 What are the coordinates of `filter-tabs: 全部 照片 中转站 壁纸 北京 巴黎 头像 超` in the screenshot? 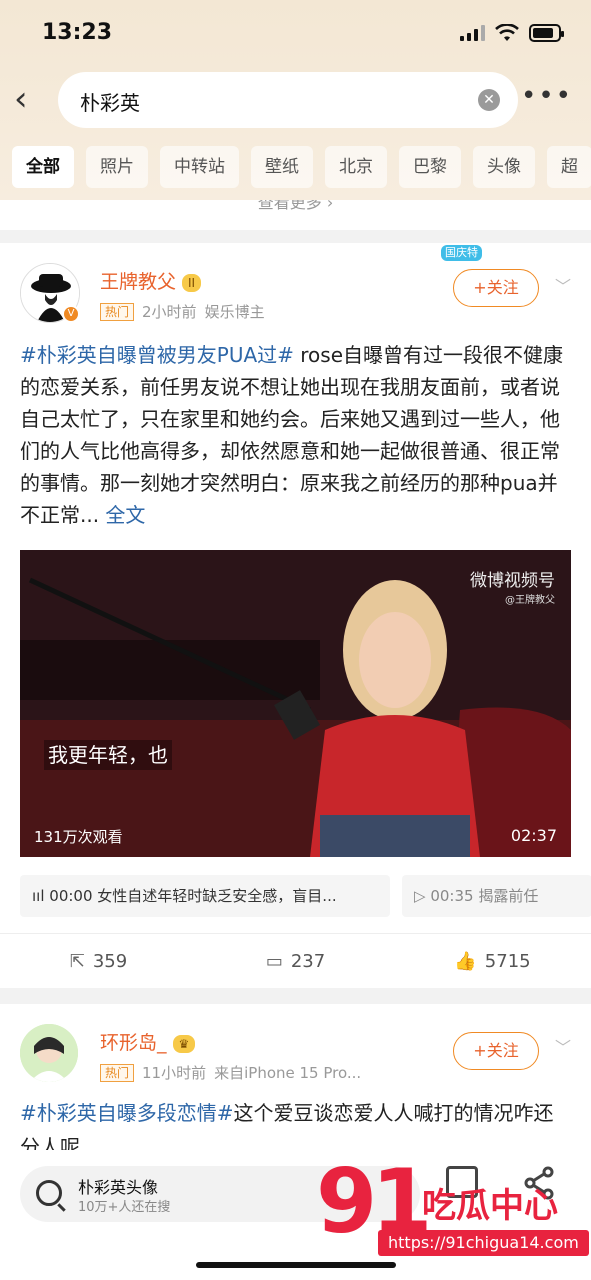 It's located at (301, 167).